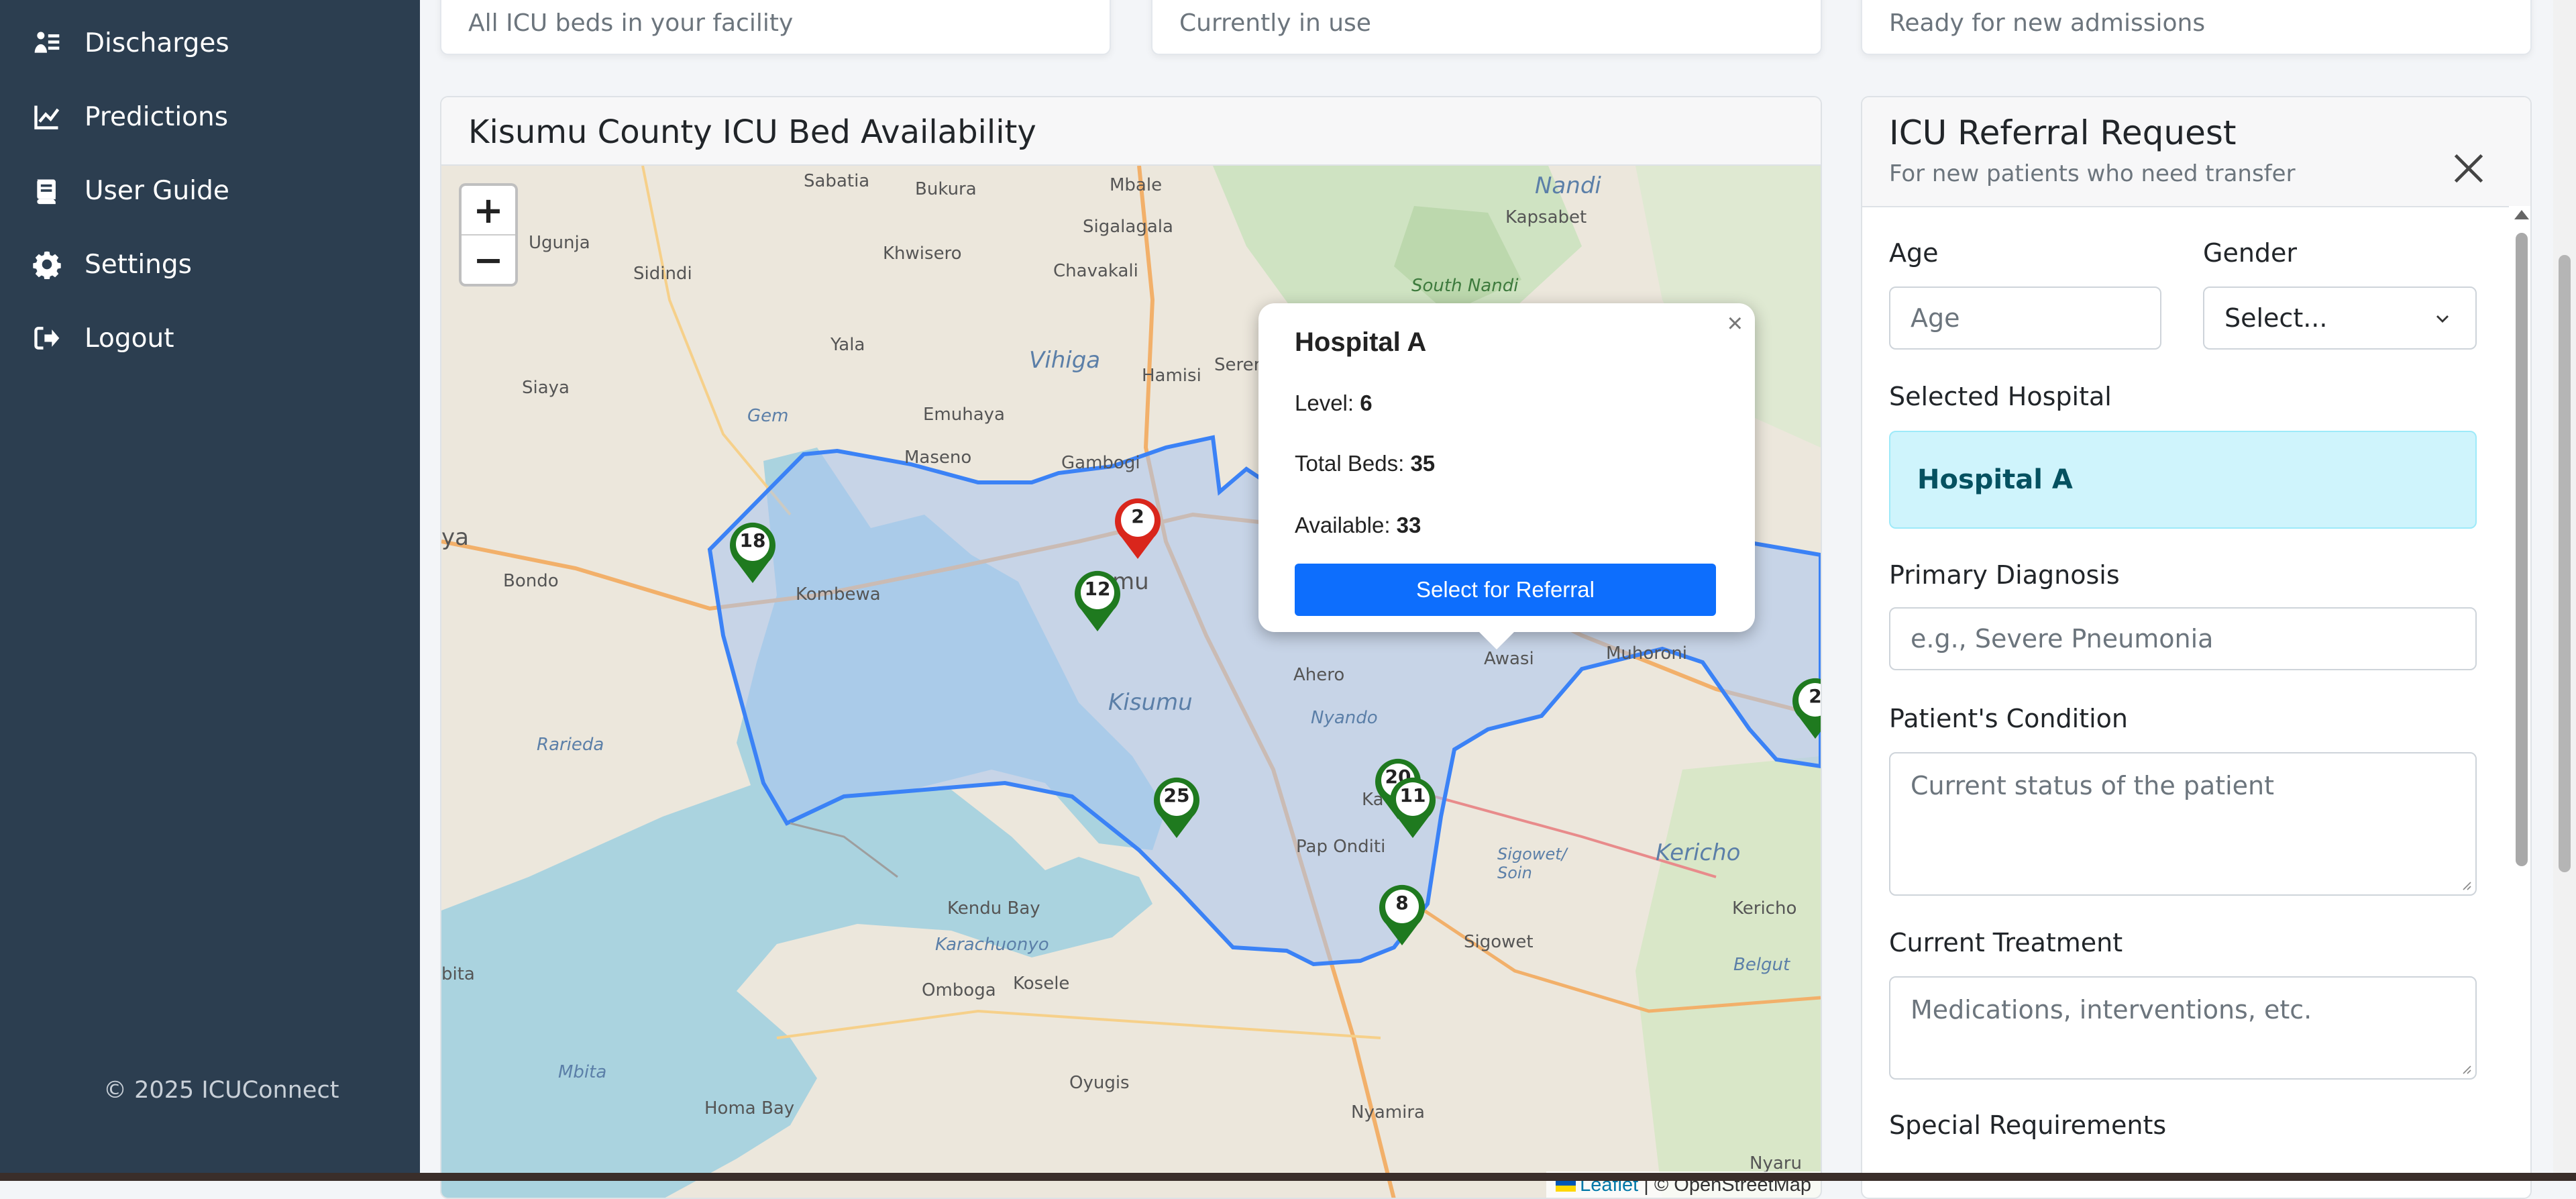  Describe the element at coordinates (1275, 23) in the screenshot. I see `stat-card-subtitle: Currently in use` at that location.